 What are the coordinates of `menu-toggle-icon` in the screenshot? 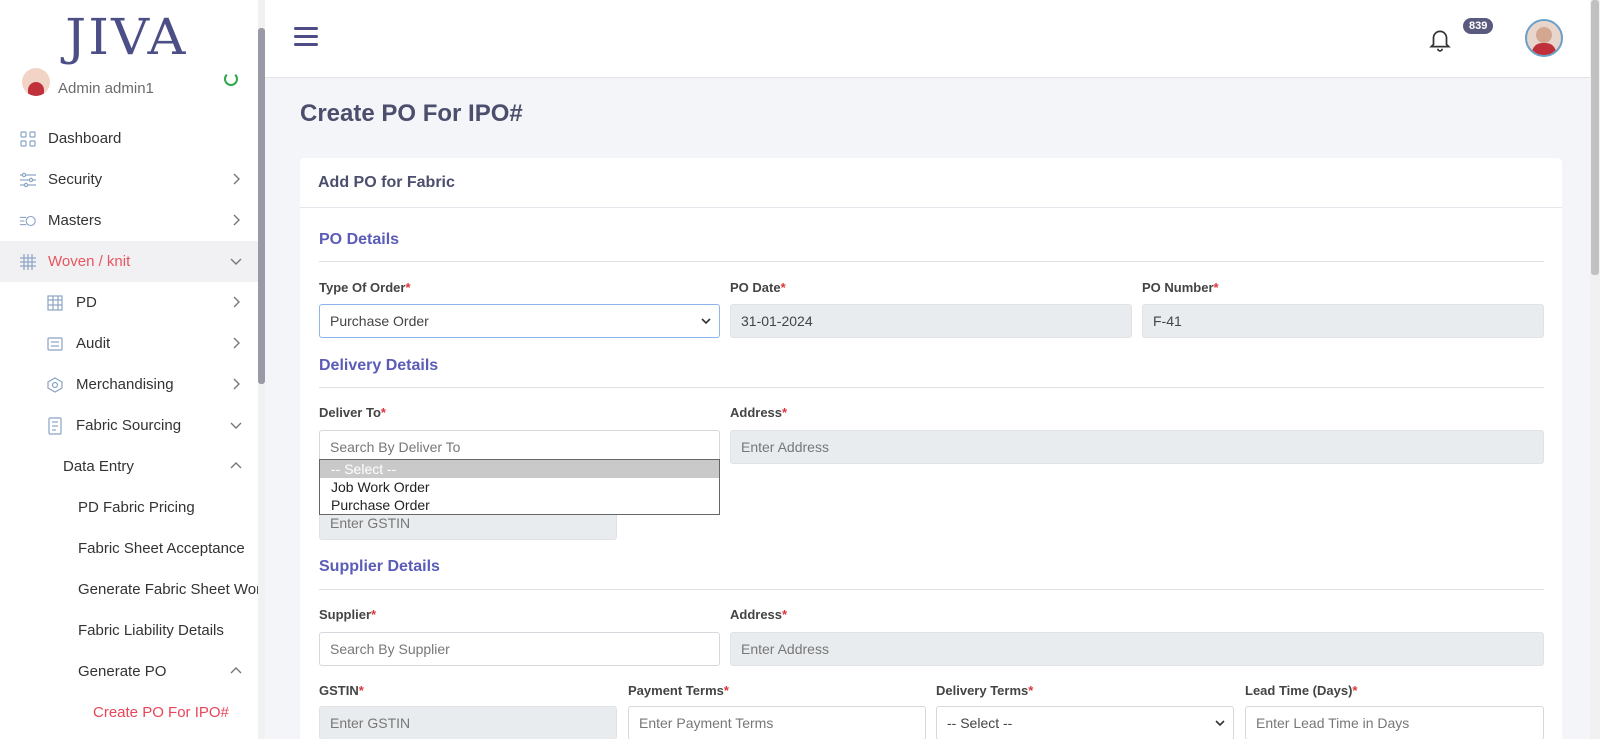 It's located at (306, 37).